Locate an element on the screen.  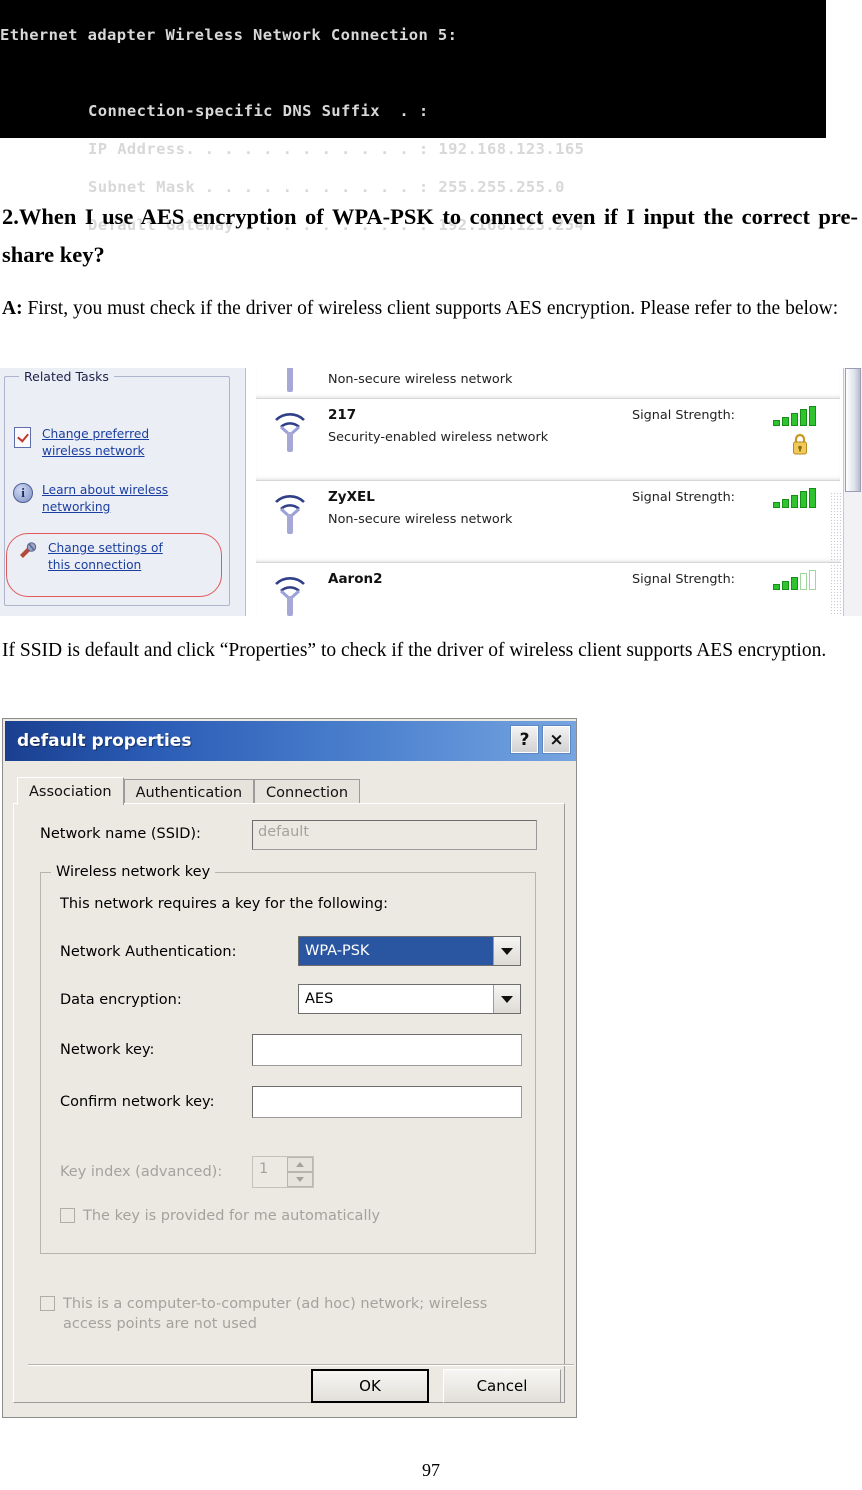
chevron-up-icon is located at coordinates (300, 1164).